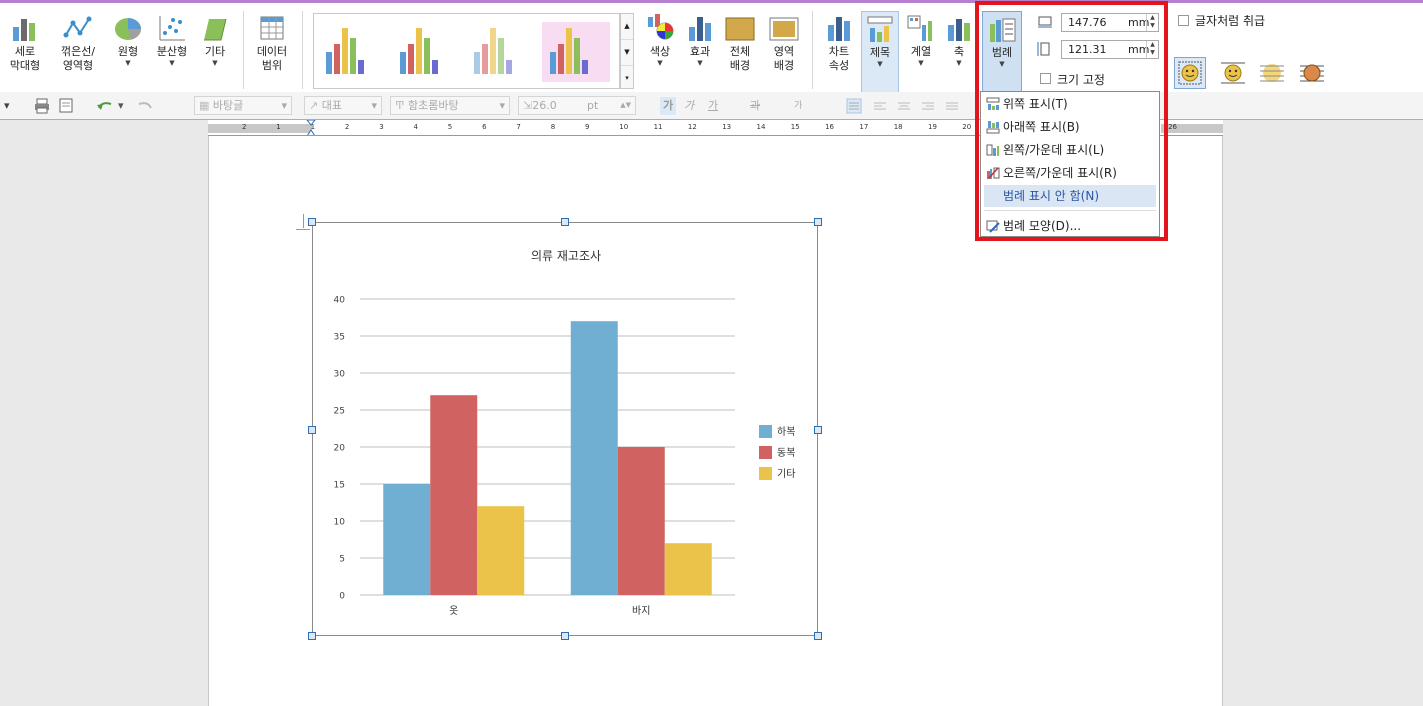 Image resolution: width=1423 pixels, height=706 pixels. What do you see at coordinates (689, 106) in the screenshot?
I see `italic-button: 가` at bounding box center [689, 106].